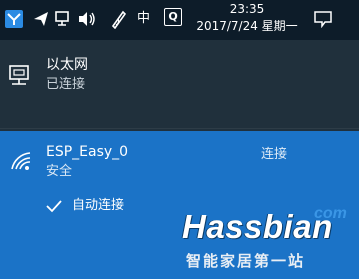  I want to click on taskbar: 中 Q 23:35 2017/7/24 星期一, so click(179, 20).